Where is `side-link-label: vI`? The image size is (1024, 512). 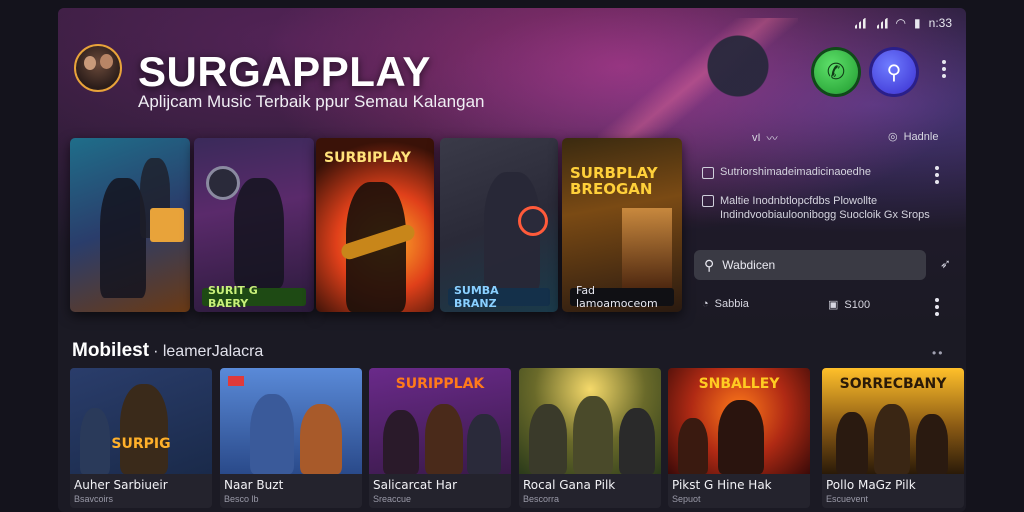 side-link-label: vI is located at coordinates (756, 138).